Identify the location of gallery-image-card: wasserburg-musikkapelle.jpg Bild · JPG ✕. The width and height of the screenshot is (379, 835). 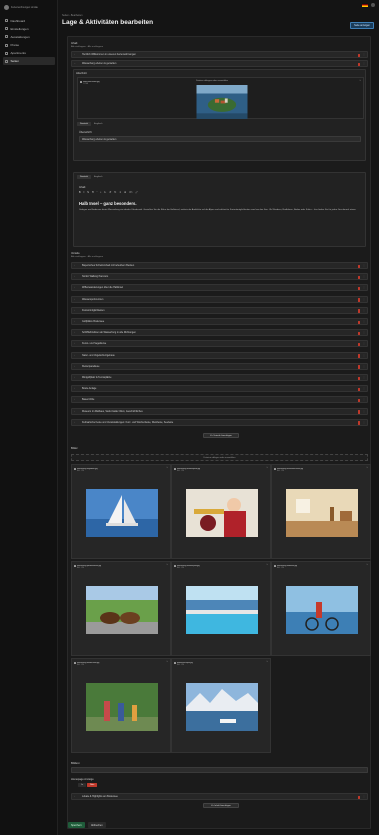
(221, 511).